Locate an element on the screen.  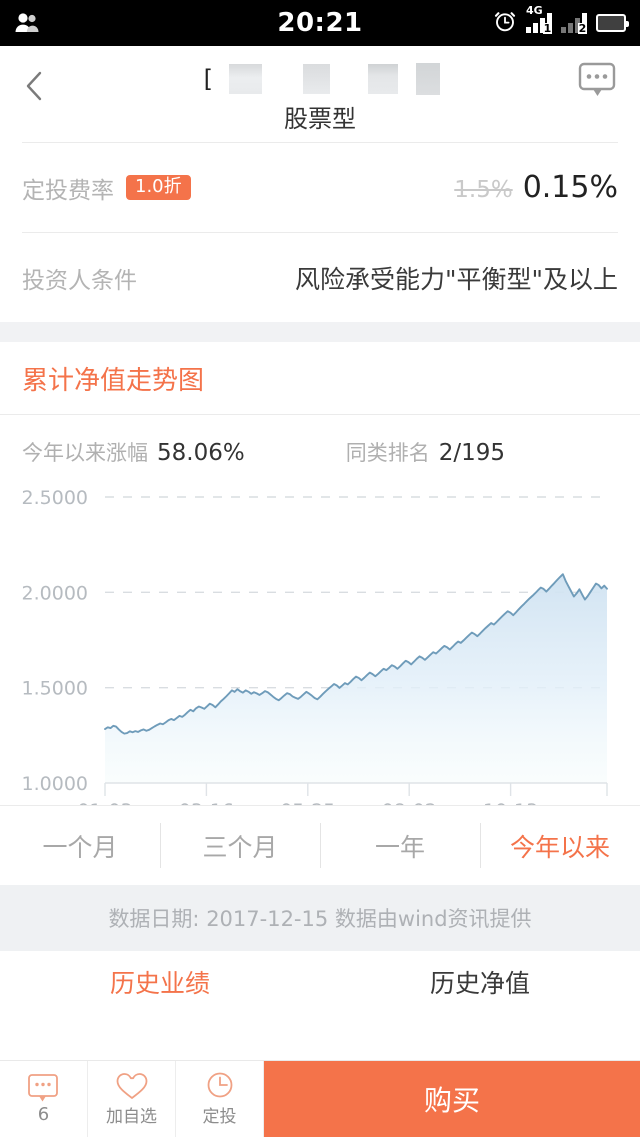
stat-ytd-return: 今年以来涨幅 58.06% is located at coordinates (133, 452).